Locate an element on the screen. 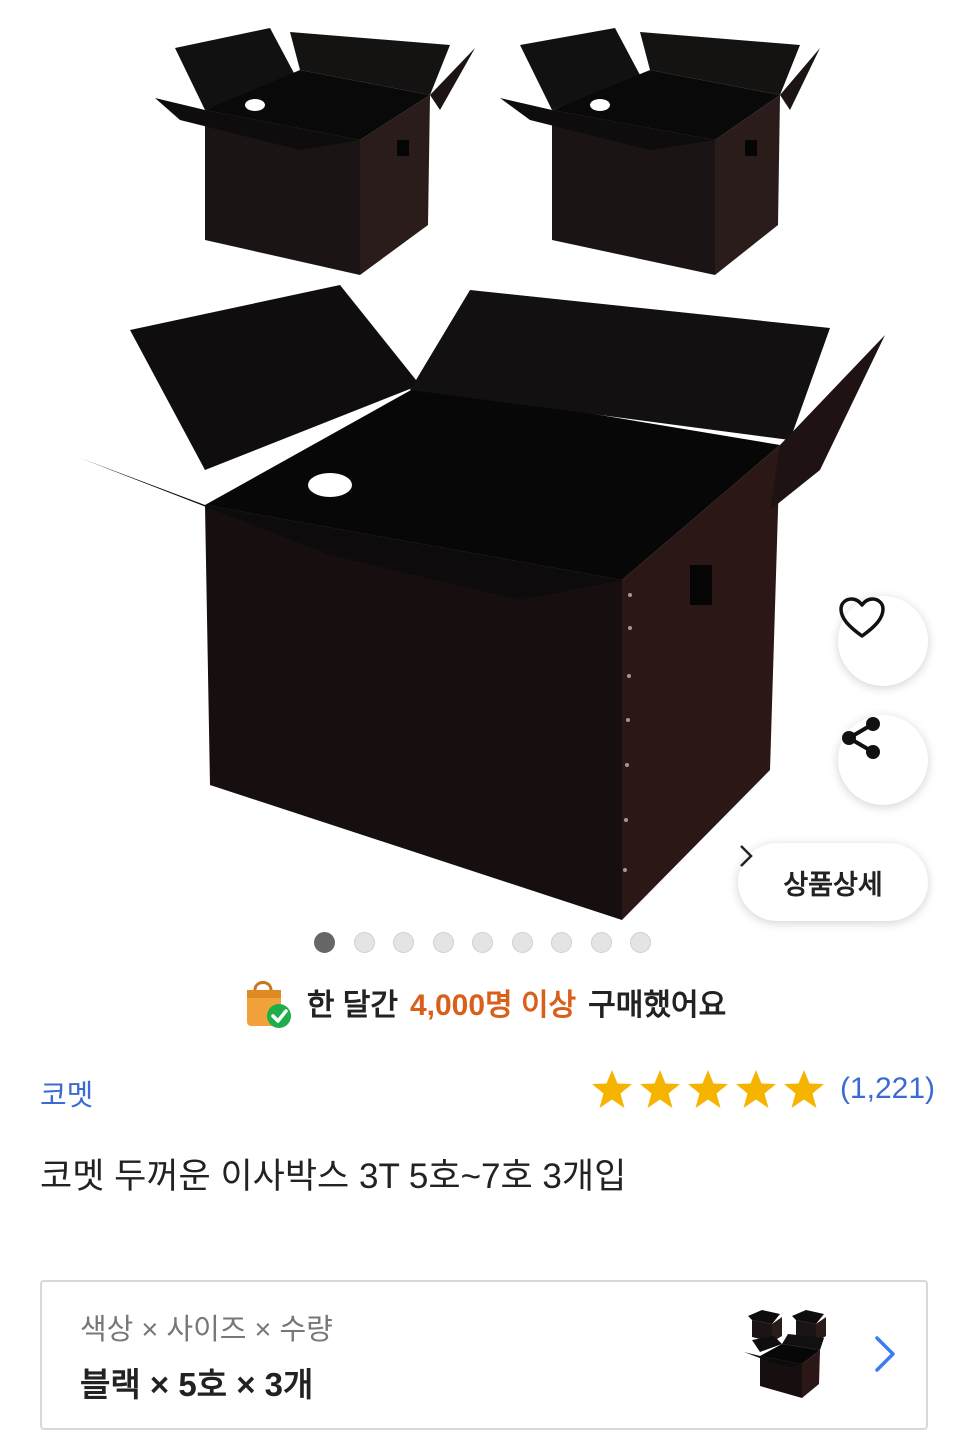 The image size is (967, 1440). social-proof-prefix: 한 달간 is located at coordinates (352, 1005).